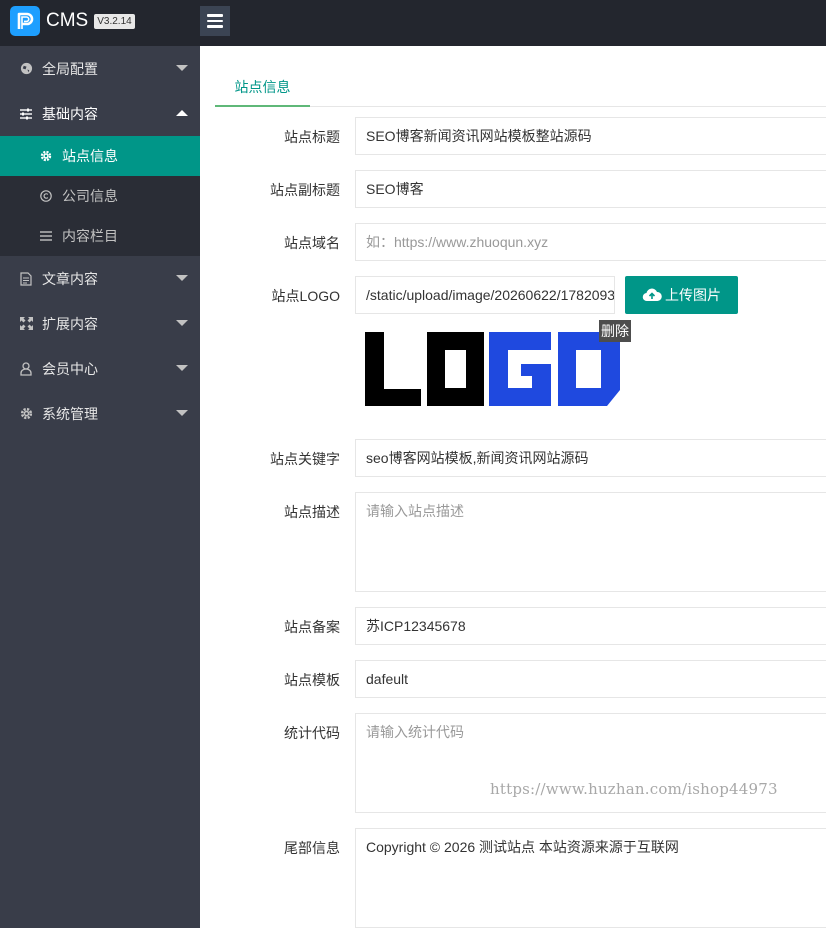 The image size is (826, 928). What do you see at coordinates (100, 278) in the screenshot?
I see `sidebar-item-article-content: 文章内容` at bounding box center [100, 278].